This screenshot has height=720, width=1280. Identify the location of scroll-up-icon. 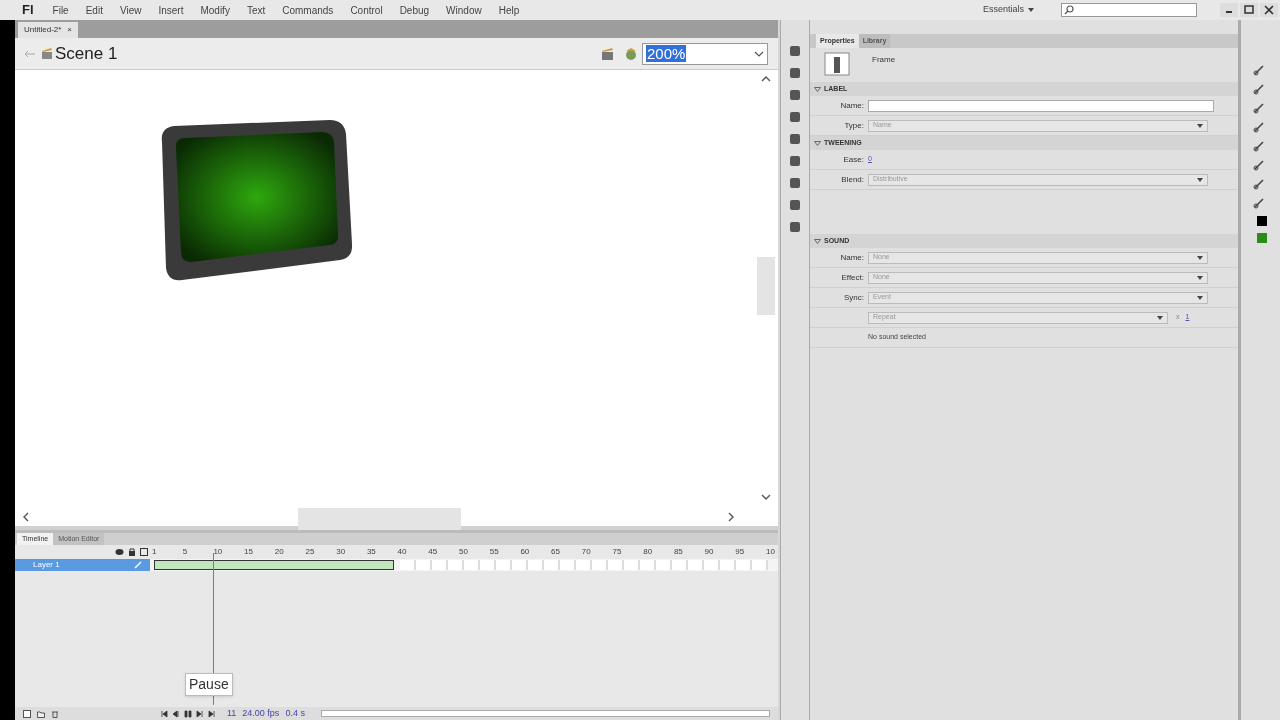
(766, 79).